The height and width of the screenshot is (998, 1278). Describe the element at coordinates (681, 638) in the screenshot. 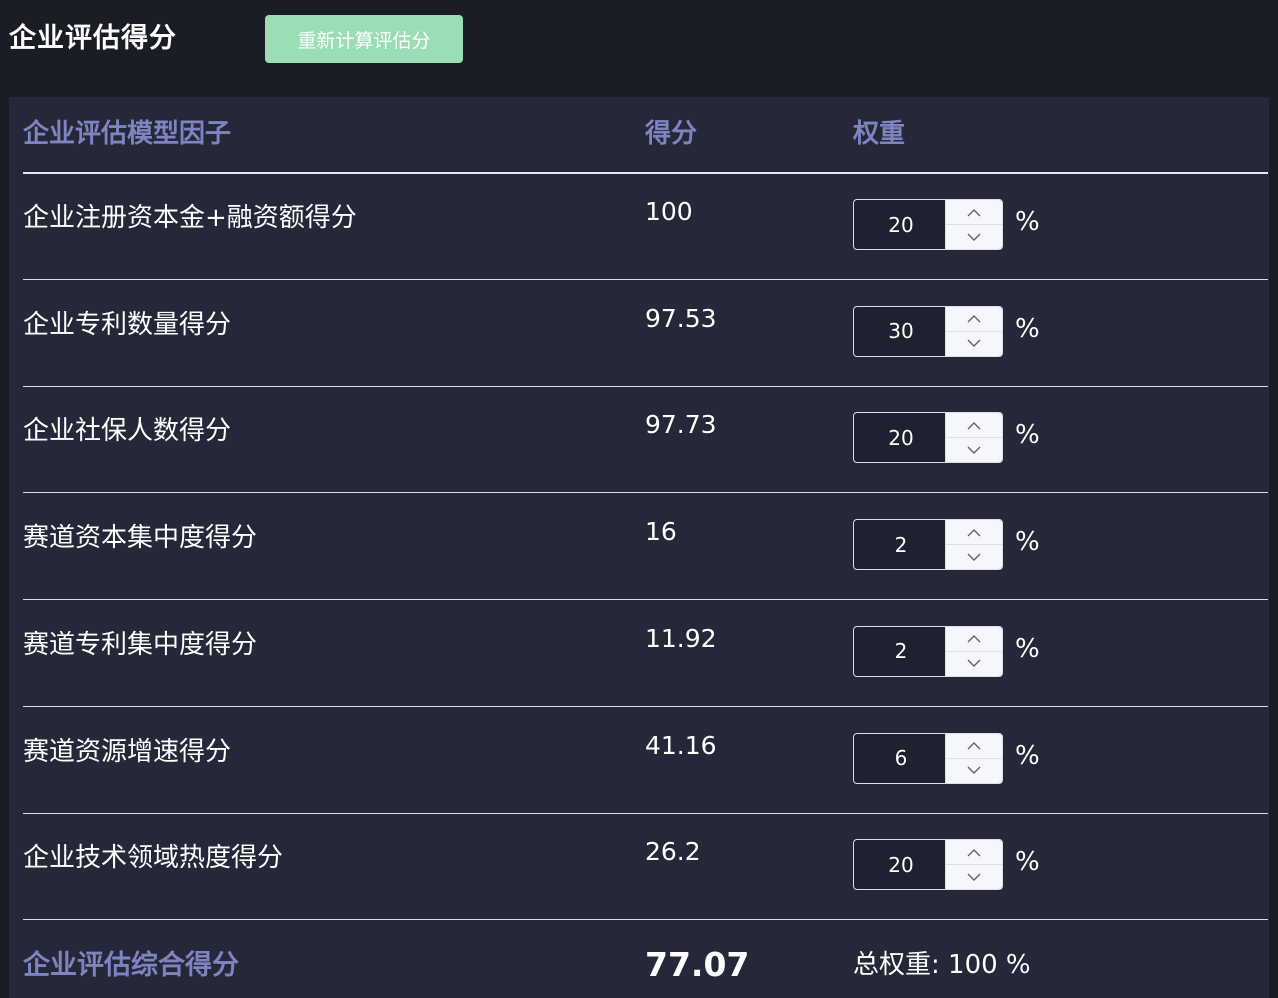

I see `factor-score: 11.92` at that location.